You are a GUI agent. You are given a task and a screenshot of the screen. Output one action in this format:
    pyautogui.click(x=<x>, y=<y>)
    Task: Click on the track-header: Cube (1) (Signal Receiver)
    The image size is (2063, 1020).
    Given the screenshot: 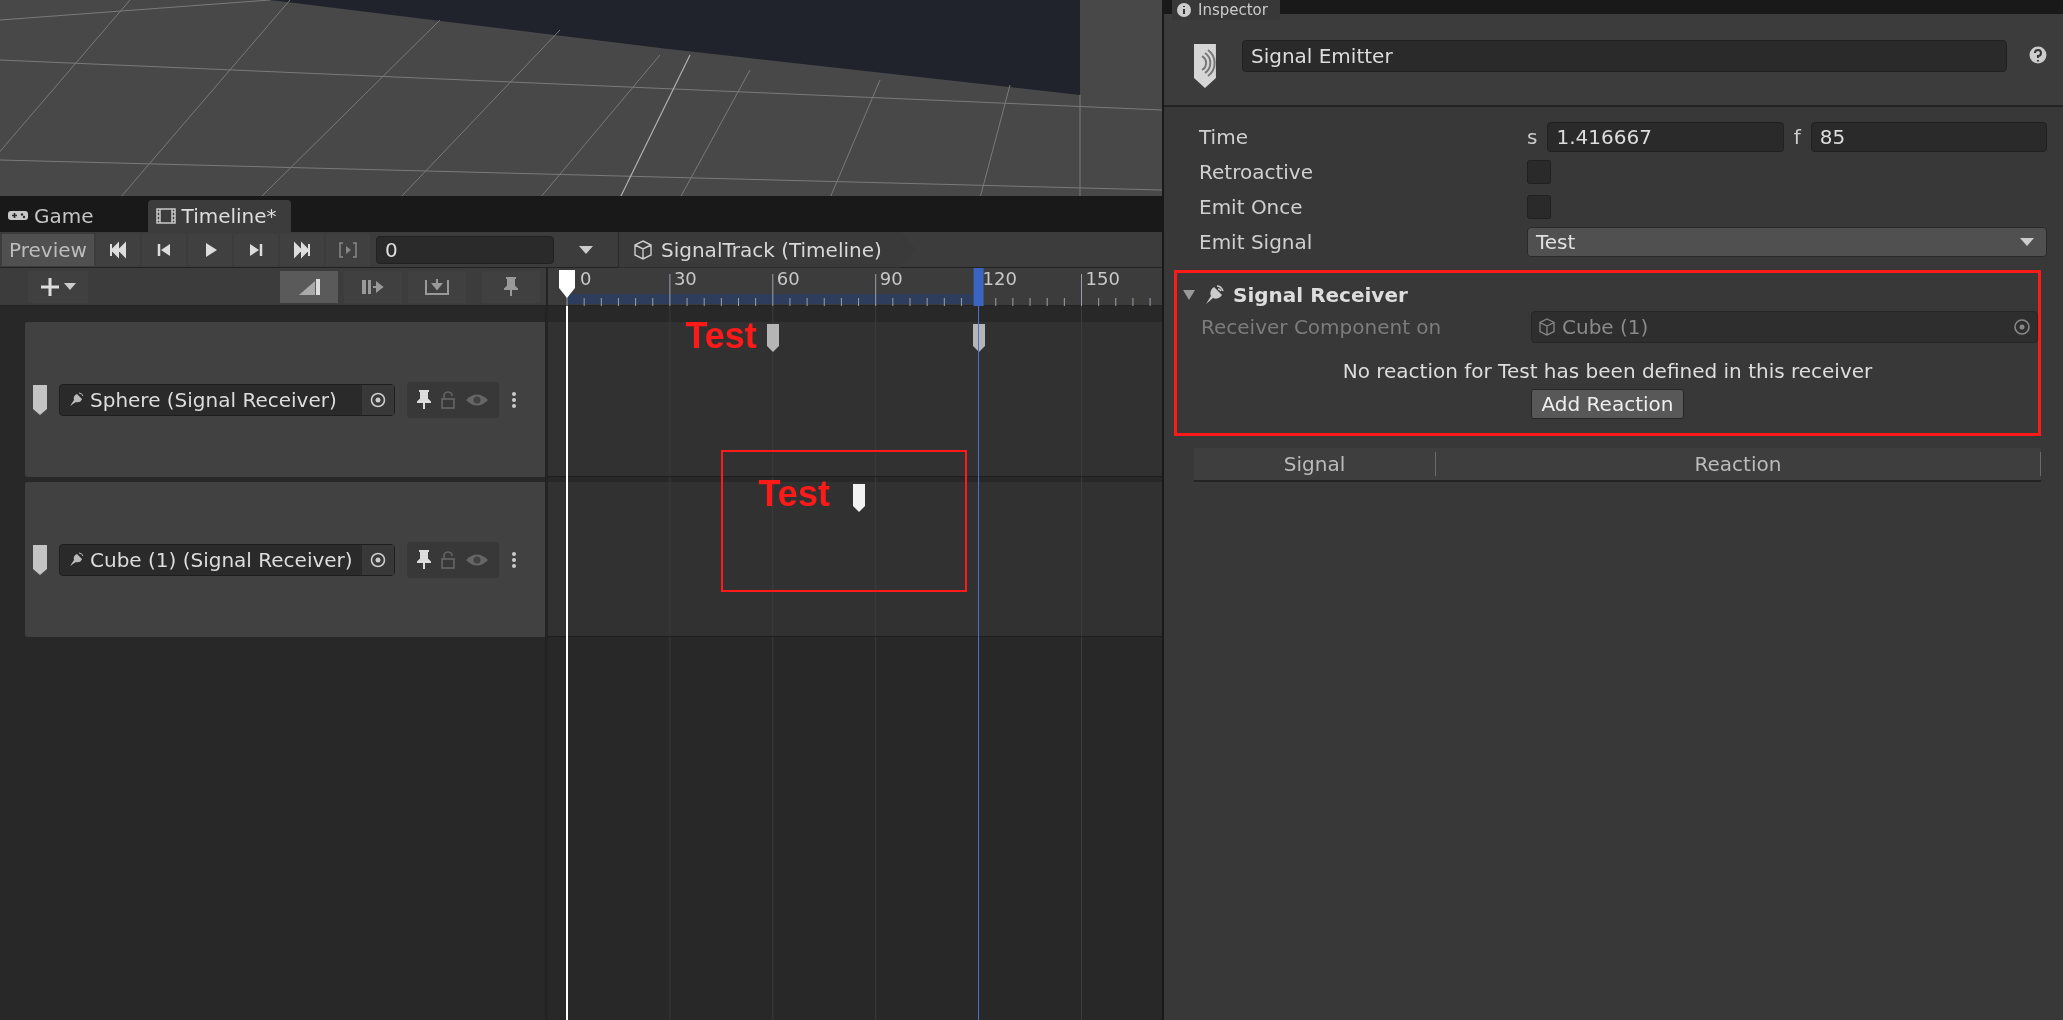 What is the action you would take?
    pyautogui.click(x=285, y=559)
    